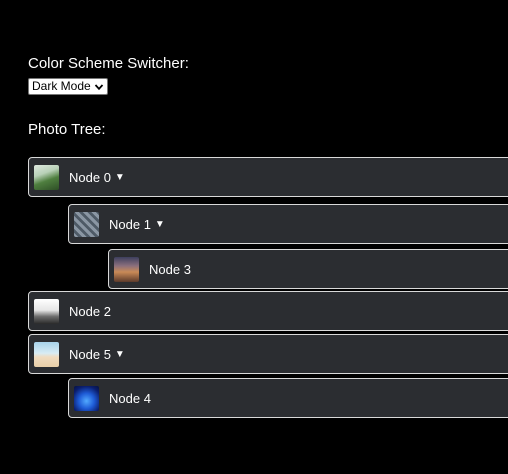 The image size is (508, 474). Describe the element at coordinates (90, 311) in the screenshot. I see `tree-node-label: Node 2` at that location.